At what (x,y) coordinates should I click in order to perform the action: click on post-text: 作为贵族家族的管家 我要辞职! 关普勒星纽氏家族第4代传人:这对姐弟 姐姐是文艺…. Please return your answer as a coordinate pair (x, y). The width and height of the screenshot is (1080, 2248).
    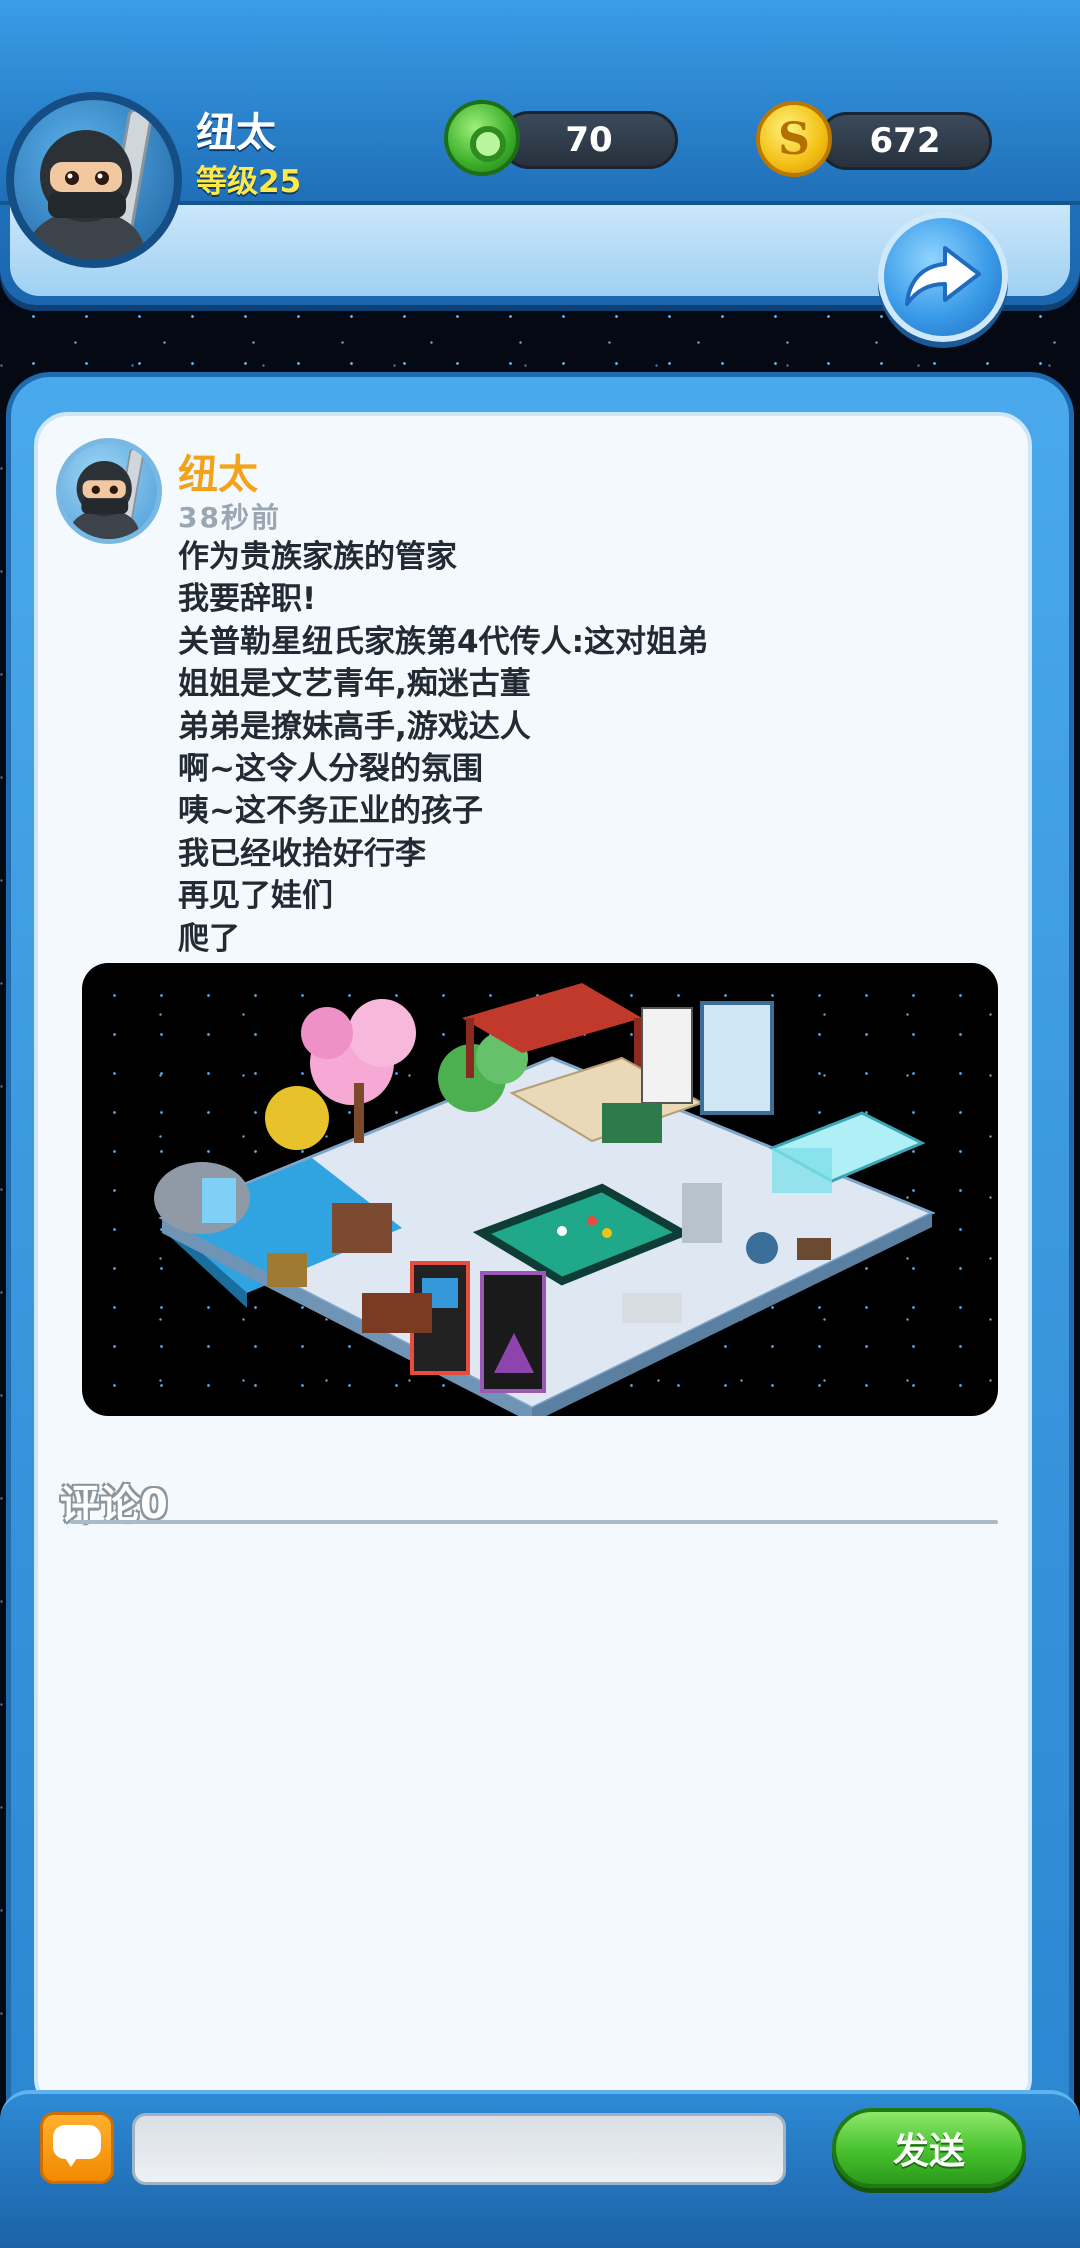
    Looking at the image, I should click on (588, 748).